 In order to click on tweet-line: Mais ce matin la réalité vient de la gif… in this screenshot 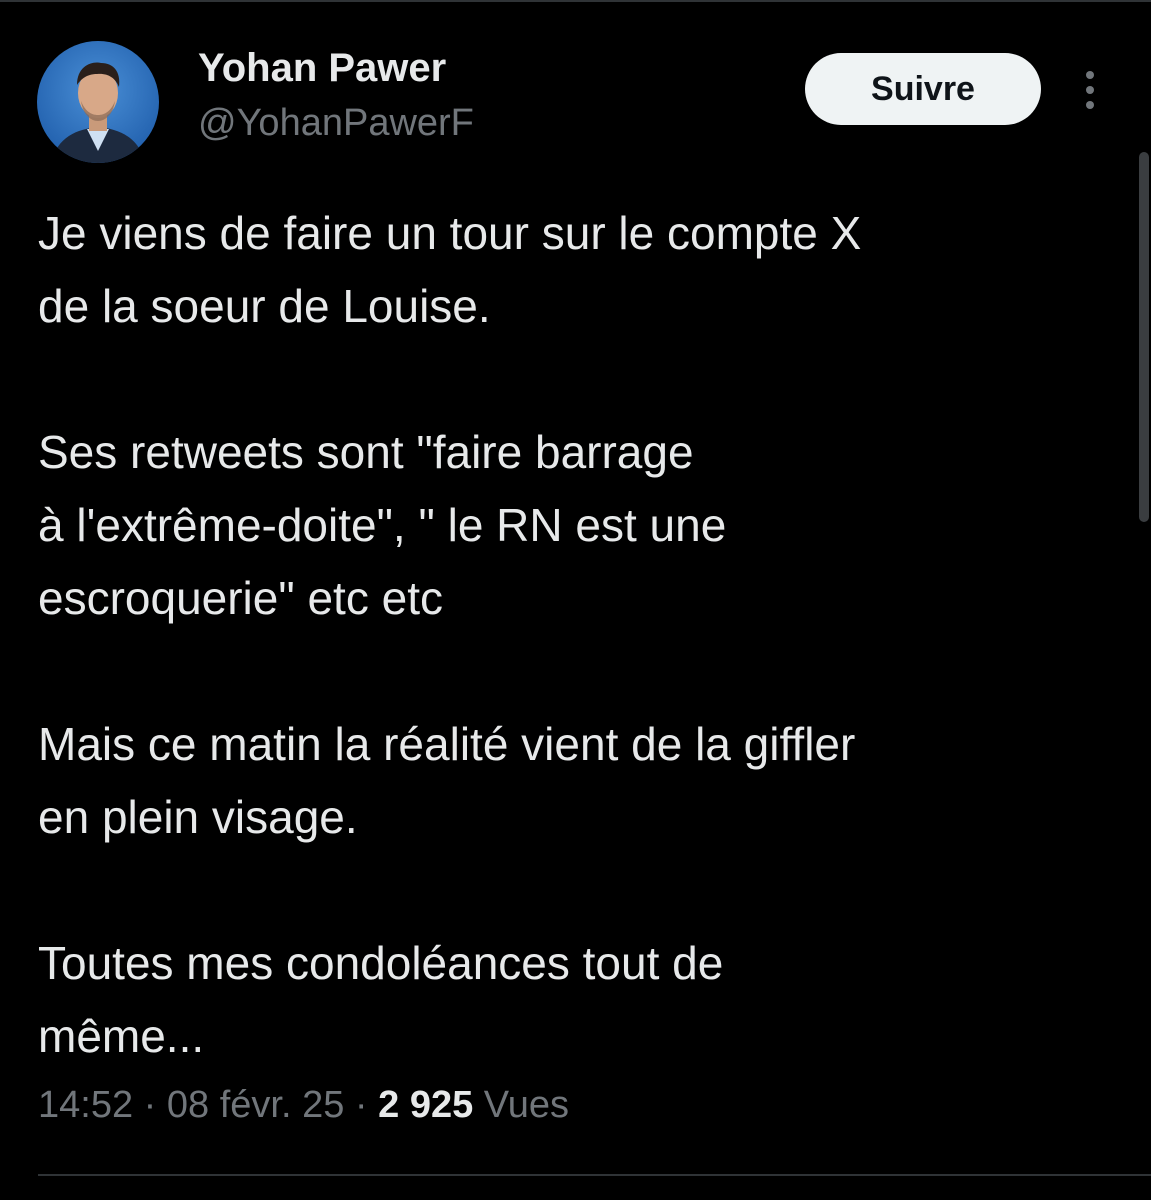, I will do `click(447, 744)`.